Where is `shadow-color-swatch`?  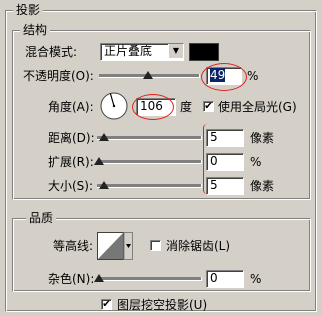
shadow-color-swatch is located at coordinates (204, 52).